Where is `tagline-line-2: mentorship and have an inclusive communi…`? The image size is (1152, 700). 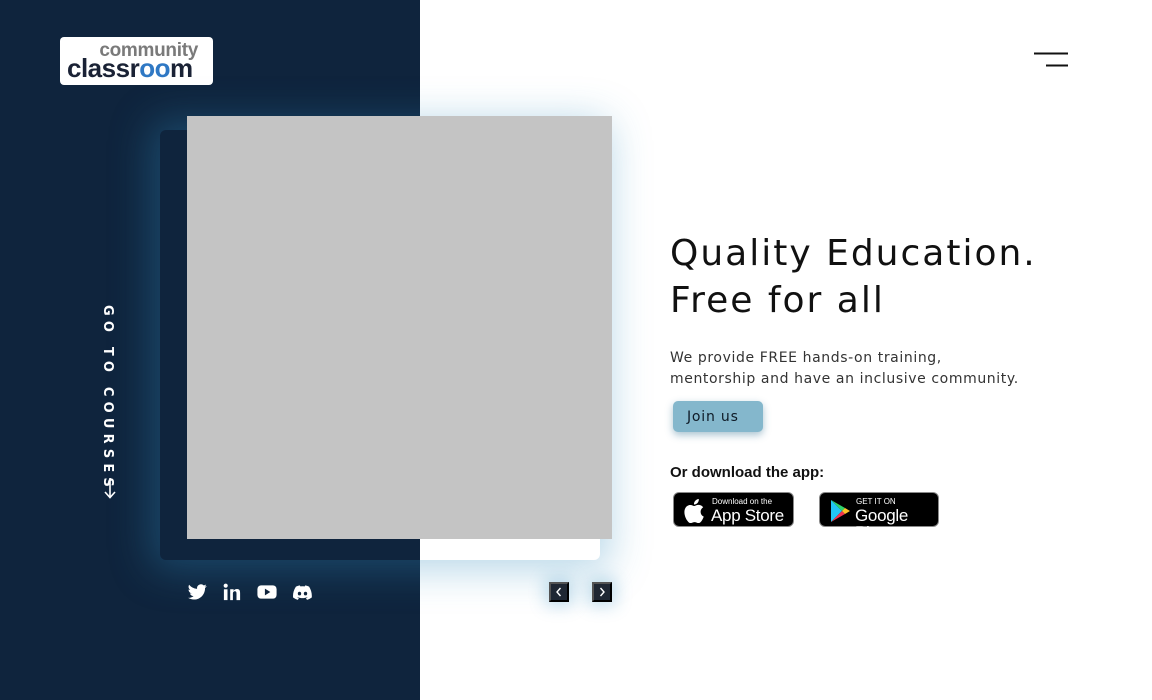
tagline-line-2: mentorship and have an inclusive communi… is located at coordinates (844, 379).